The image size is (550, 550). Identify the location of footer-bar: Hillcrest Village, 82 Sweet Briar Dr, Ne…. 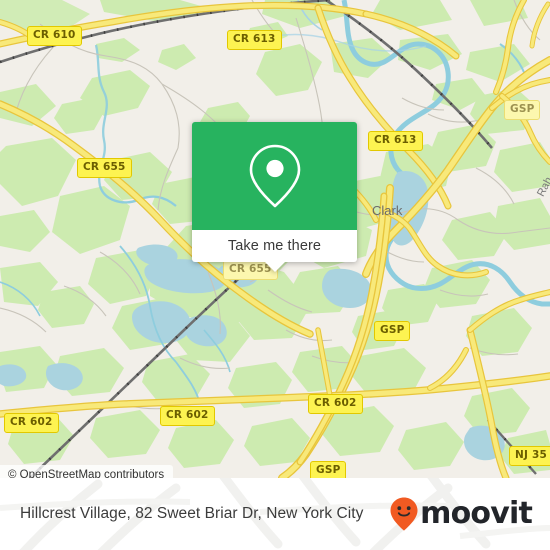
(275, 514).